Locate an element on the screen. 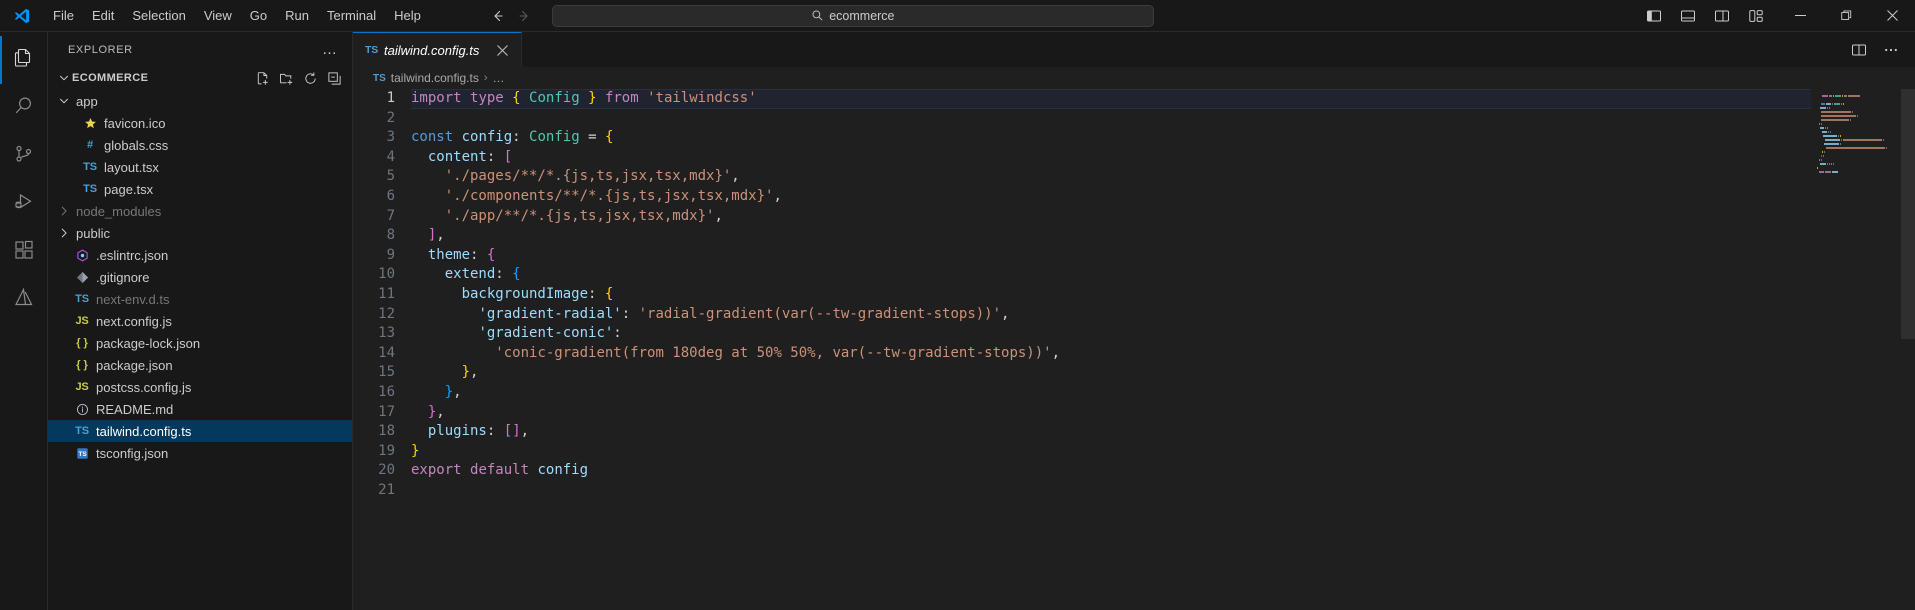 The height and width of the screenshot is (610, 1915). layout-sidebar-right-icon is located at coordinates (1722, 16).